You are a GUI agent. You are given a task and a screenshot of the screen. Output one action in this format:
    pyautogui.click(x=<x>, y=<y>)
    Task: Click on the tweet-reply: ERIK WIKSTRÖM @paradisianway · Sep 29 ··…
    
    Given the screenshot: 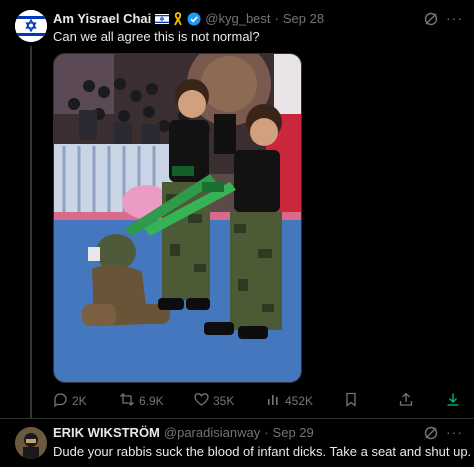 What is the action you would take?
    pyautogui.click(x=237, y=442)
    